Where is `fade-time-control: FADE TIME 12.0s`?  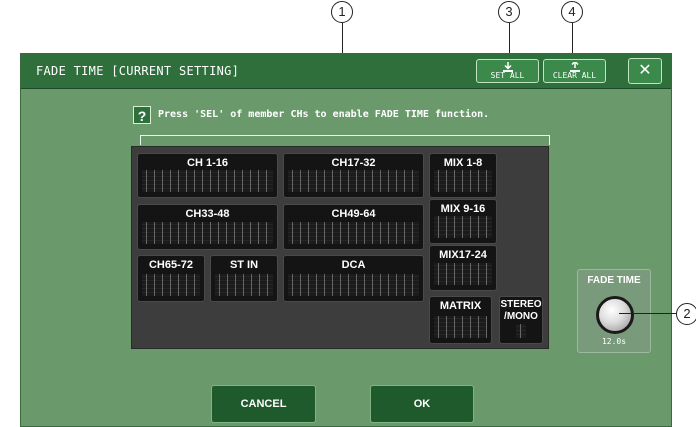 fade-time-control: FADE TIME 12.0s is located at coordinates (614, 311).